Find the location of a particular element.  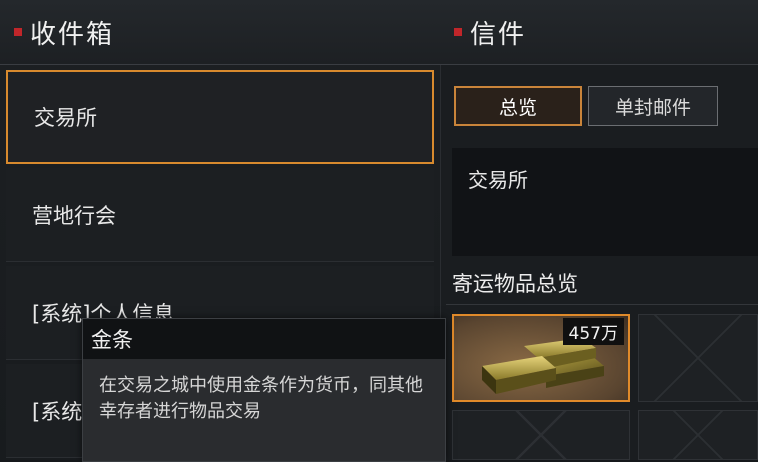

tab-label: 总览 is located at coordinates (517, 107).